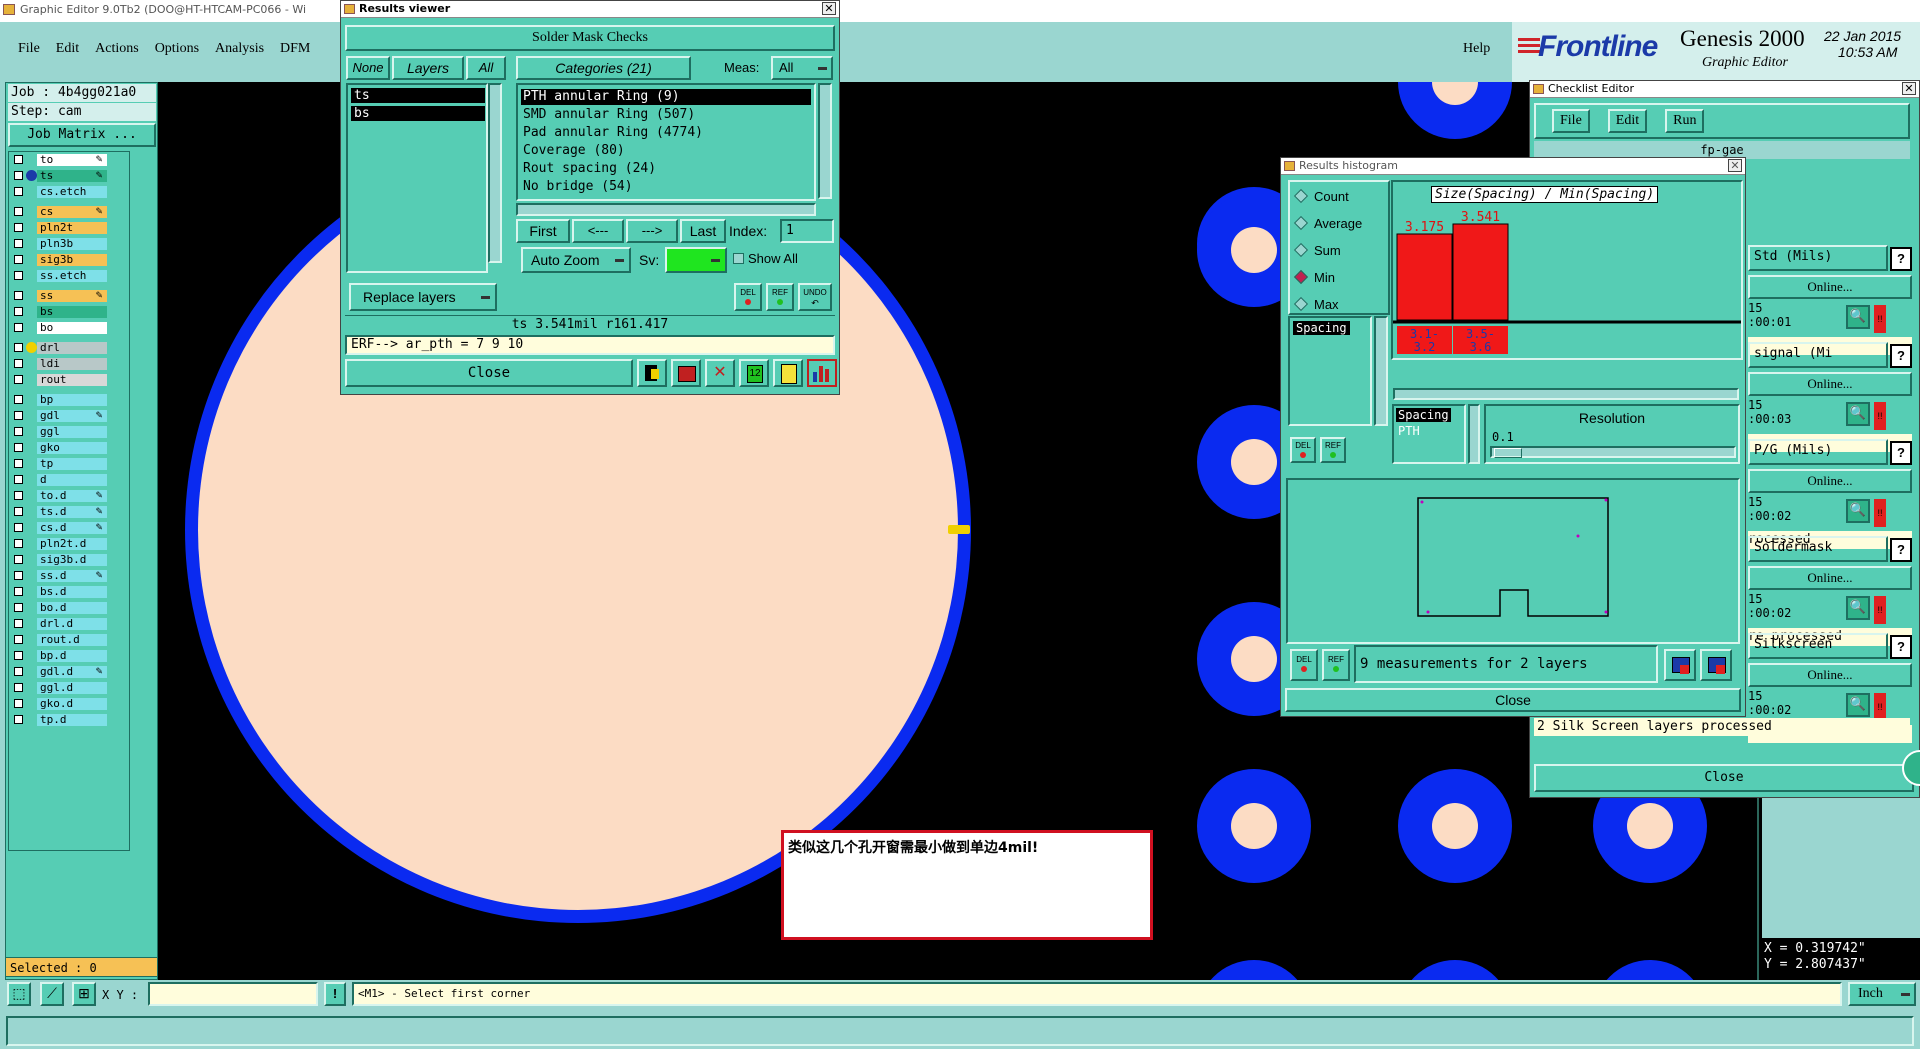 The height and width of the screenshot is (1049, 1920). I want to click on layer-row-bp: bp, so click(59, 400).